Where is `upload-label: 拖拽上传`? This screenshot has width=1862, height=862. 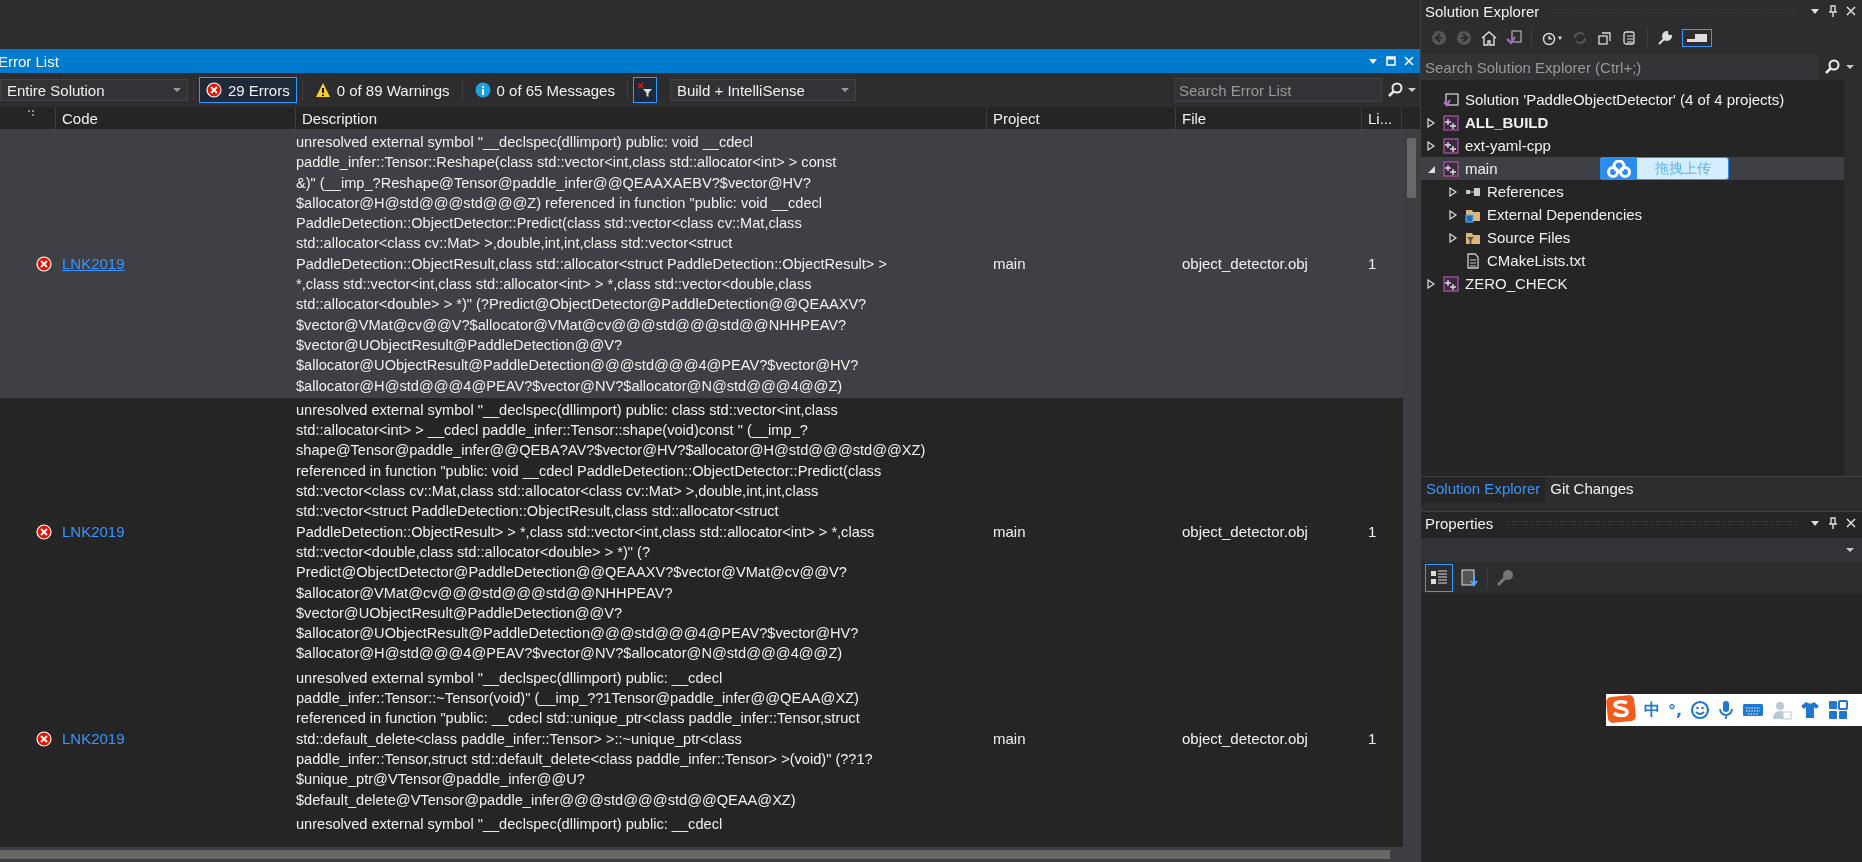
upload-label: 拖拽上传 is located at coordinates (1682, 168).